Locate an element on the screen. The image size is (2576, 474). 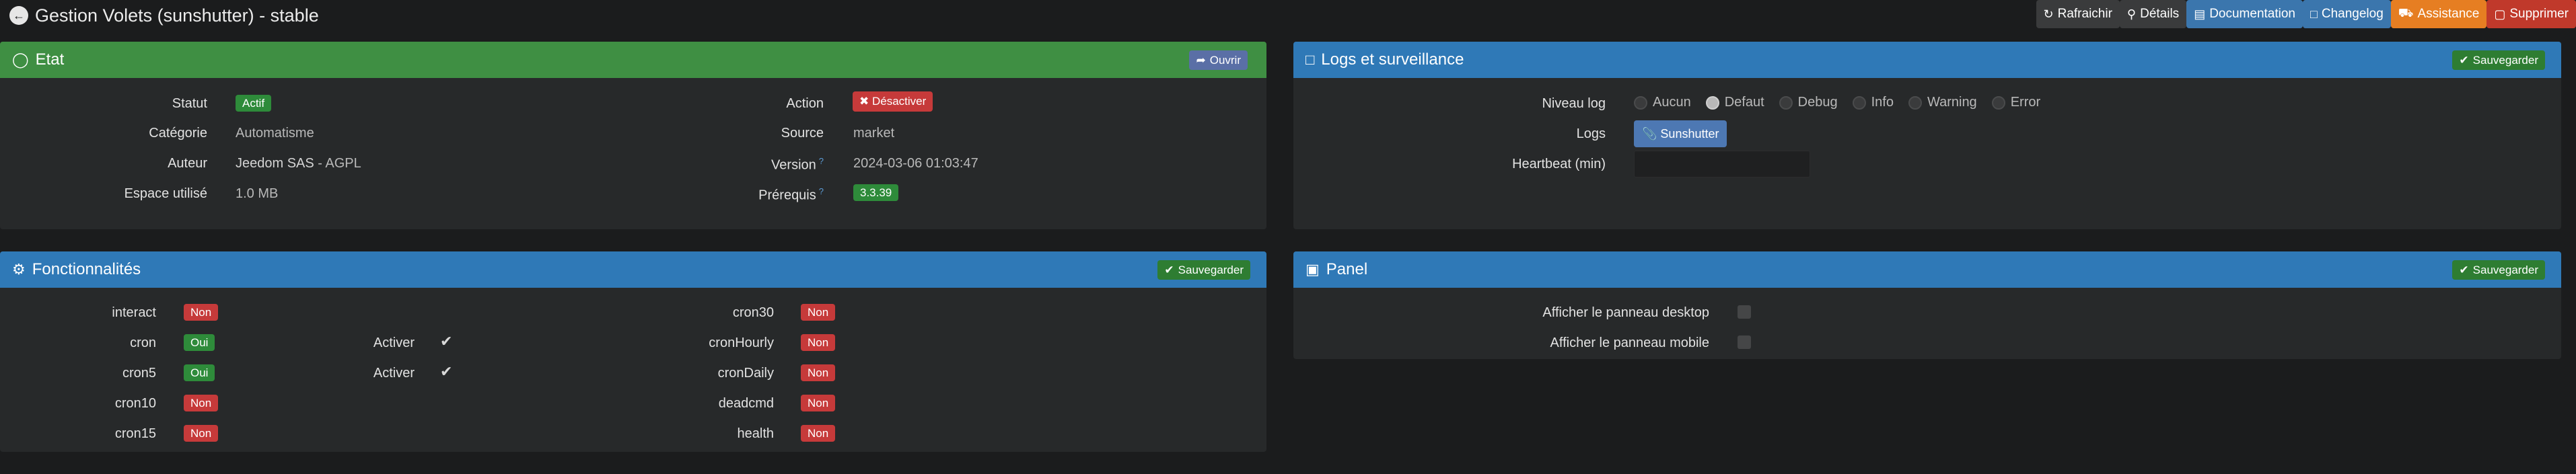
statut-label: Statut is located at coordinates (189, 103).